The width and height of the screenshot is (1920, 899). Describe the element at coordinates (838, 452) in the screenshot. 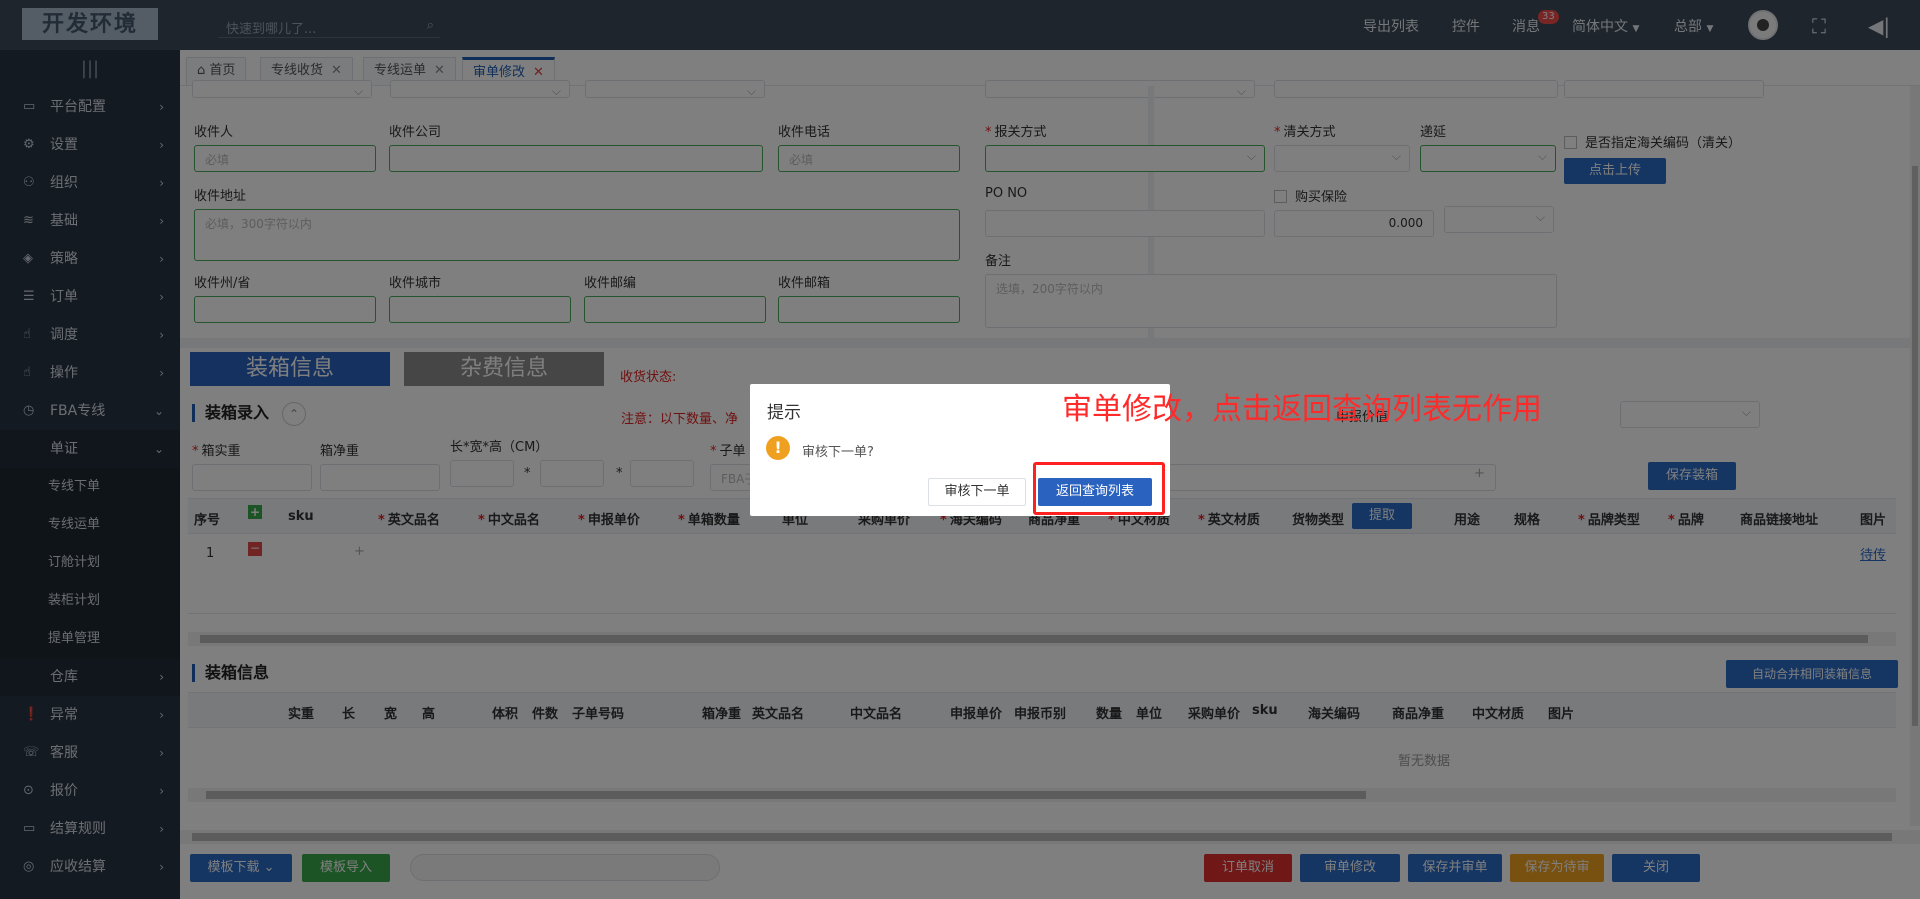

I see `dialog-message: 审核下一单?` at that location.